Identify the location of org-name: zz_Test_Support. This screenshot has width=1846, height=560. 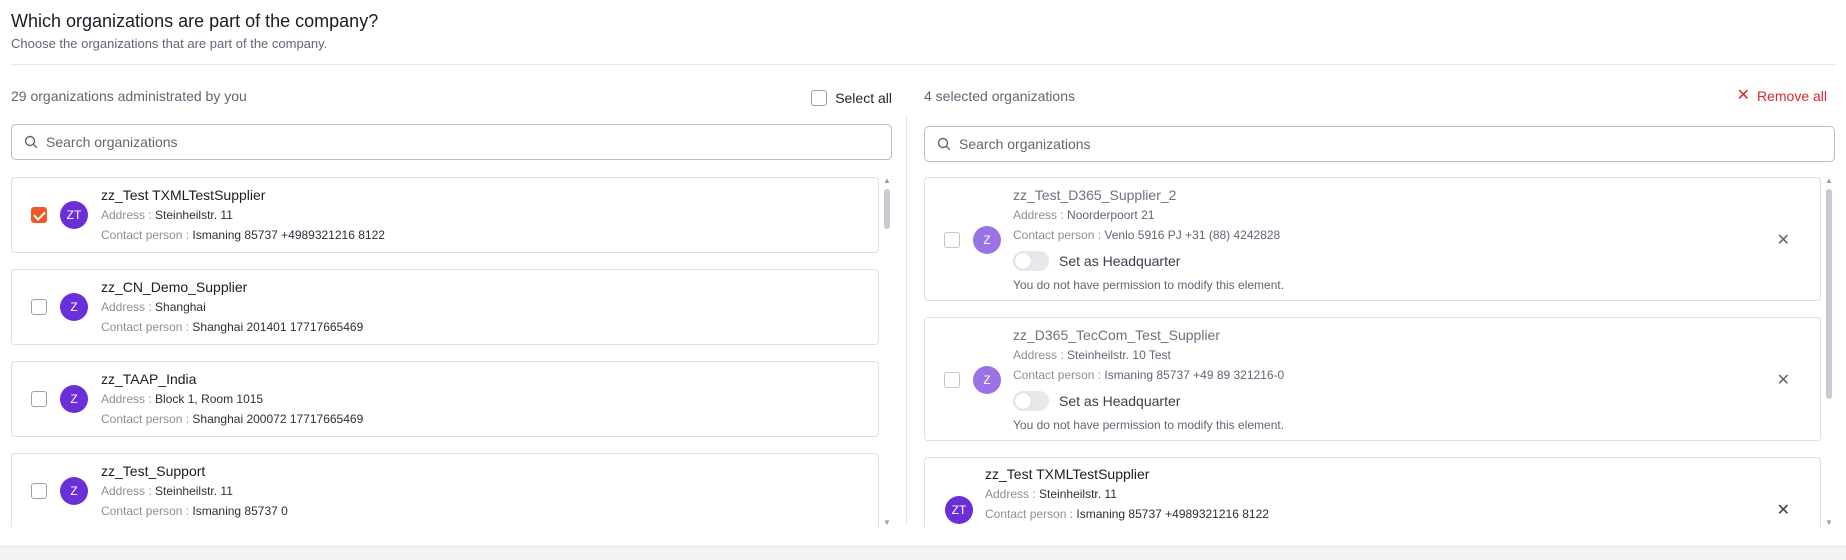
(153, 471).